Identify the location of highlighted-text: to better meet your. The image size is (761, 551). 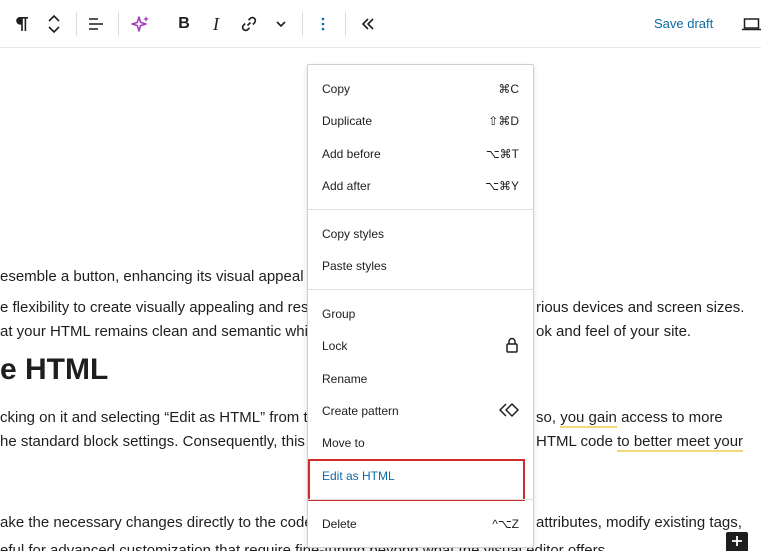
(680, 442).